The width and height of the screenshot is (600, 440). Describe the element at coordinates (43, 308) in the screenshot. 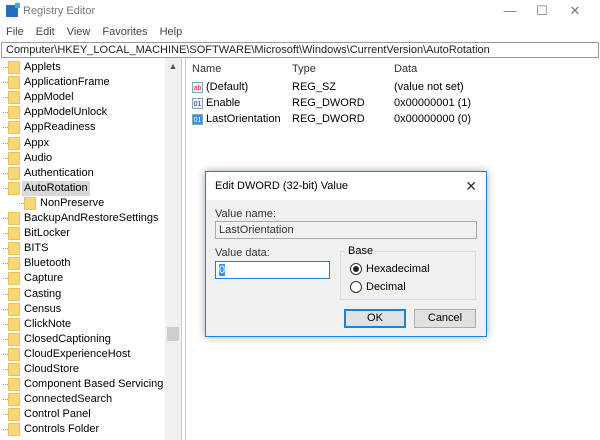

I see `tree-item-label: Census` at that location.